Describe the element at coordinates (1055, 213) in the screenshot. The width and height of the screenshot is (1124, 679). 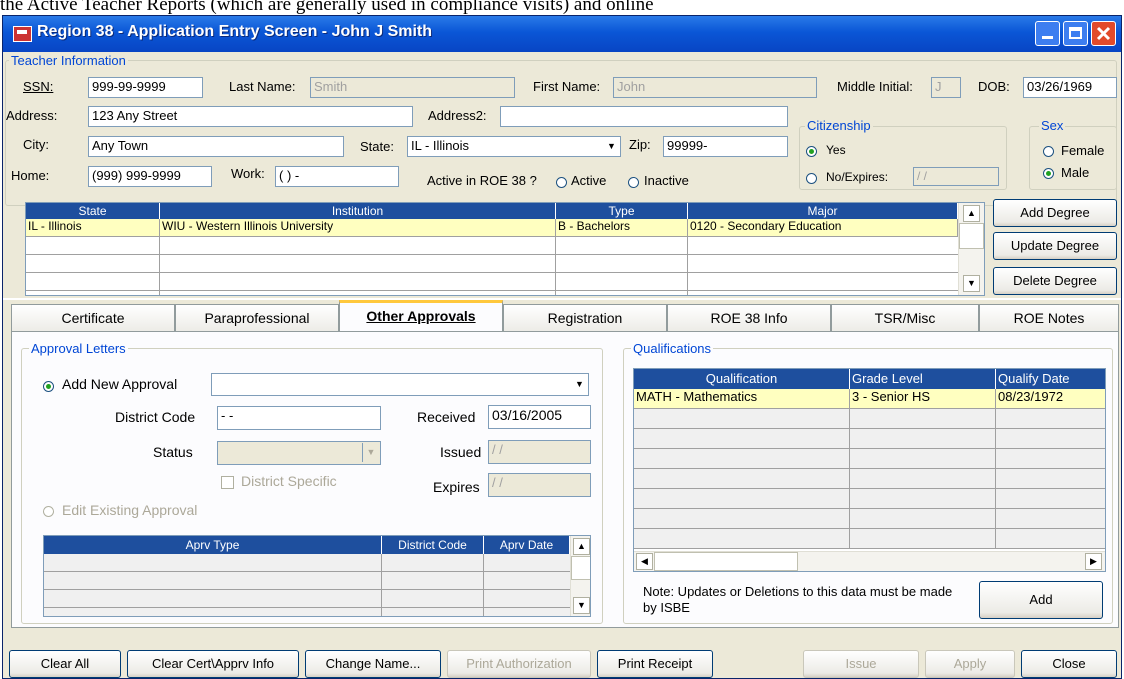
I see `add-degree-button: Add Degree` at that location.